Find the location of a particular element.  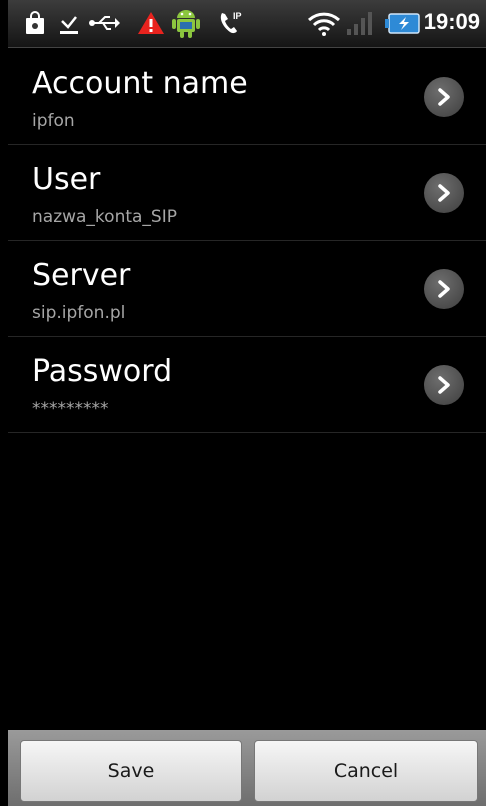

status-bar: IP 19:09 is located at coordinates (247, 24).